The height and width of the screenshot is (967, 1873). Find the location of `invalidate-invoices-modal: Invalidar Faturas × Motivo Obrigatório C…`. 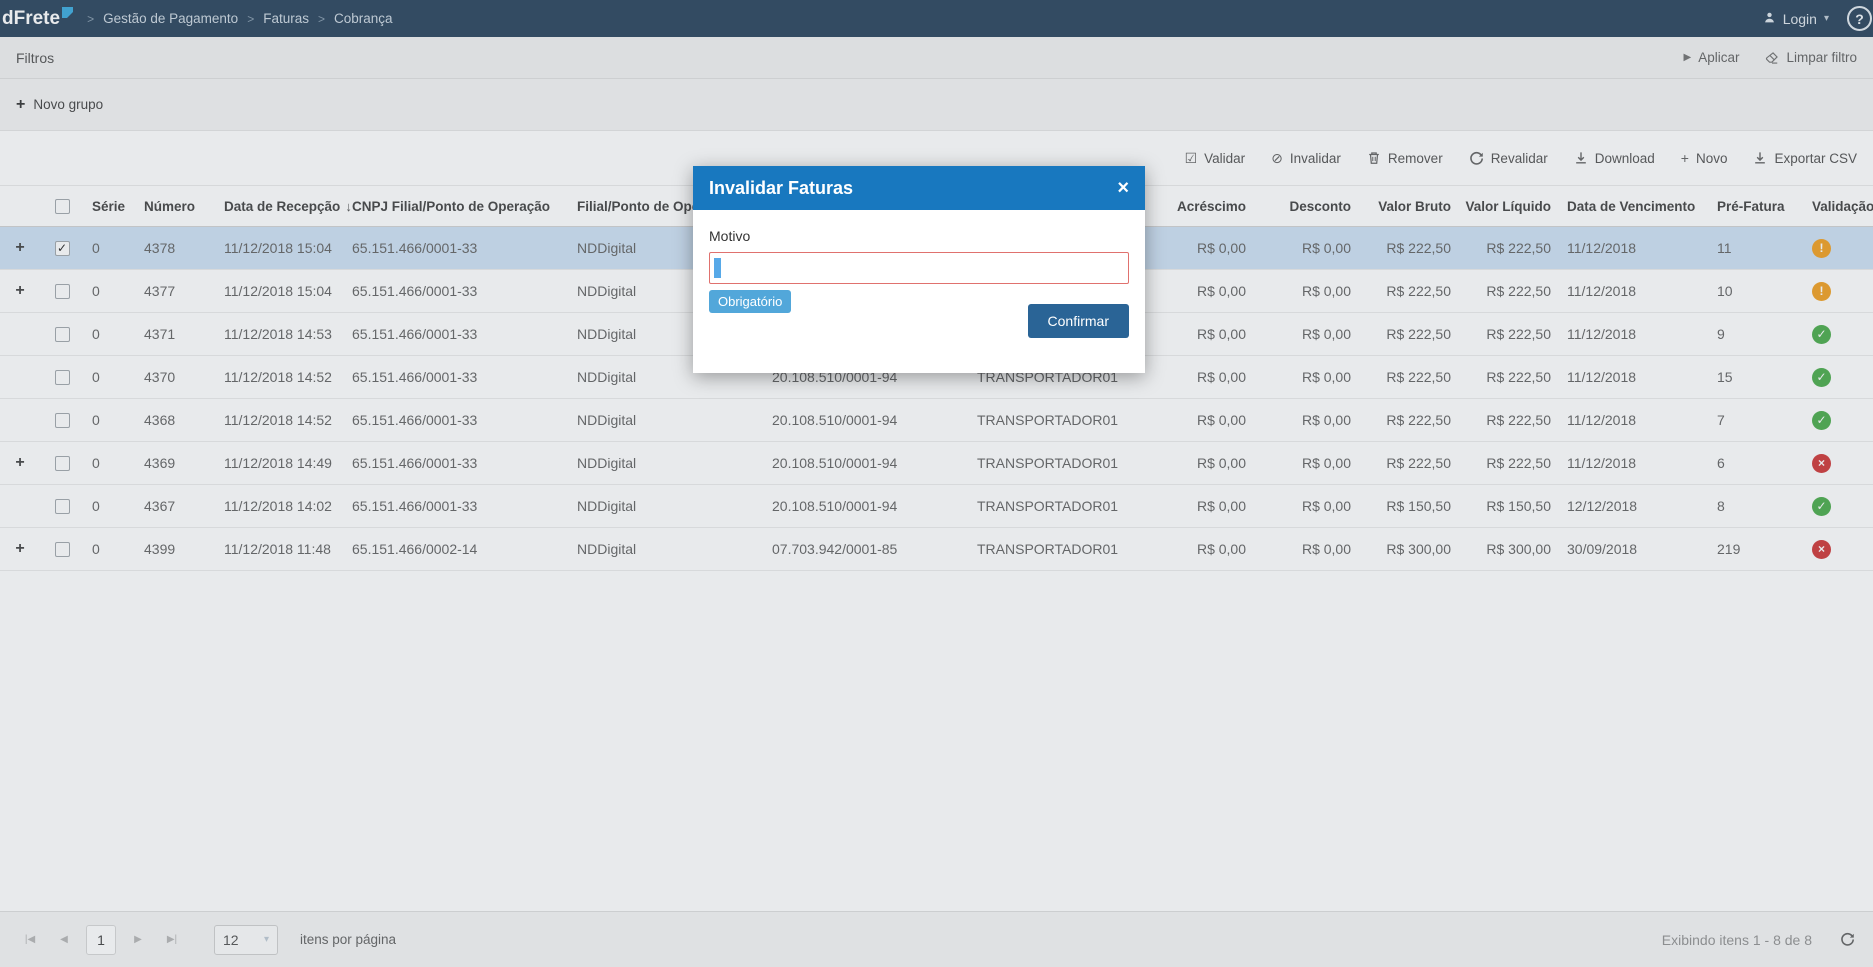

invalidate-invoices-modal: Invalidar Faturas × Motivo Obrigatório C… is located at coordinates (919, 269).